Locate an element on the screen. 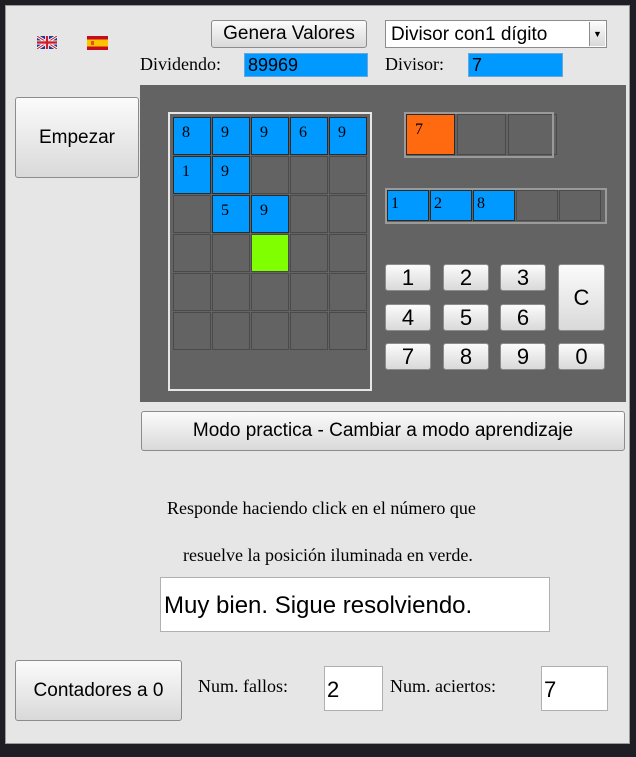 This screenshot has height=757, width=636. key-7: 7 is located at coordinates (408, 356).